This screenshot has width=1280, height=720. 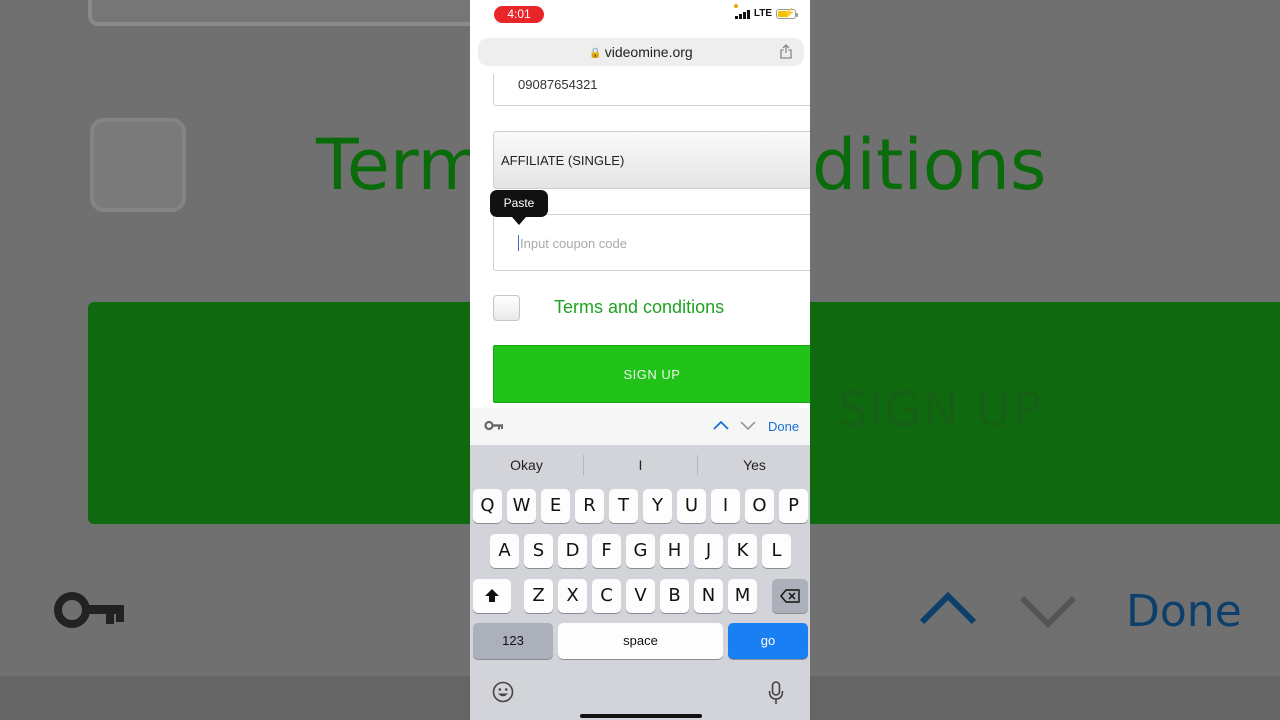 I want to click on key-e: E, so click(x=555, y=506).